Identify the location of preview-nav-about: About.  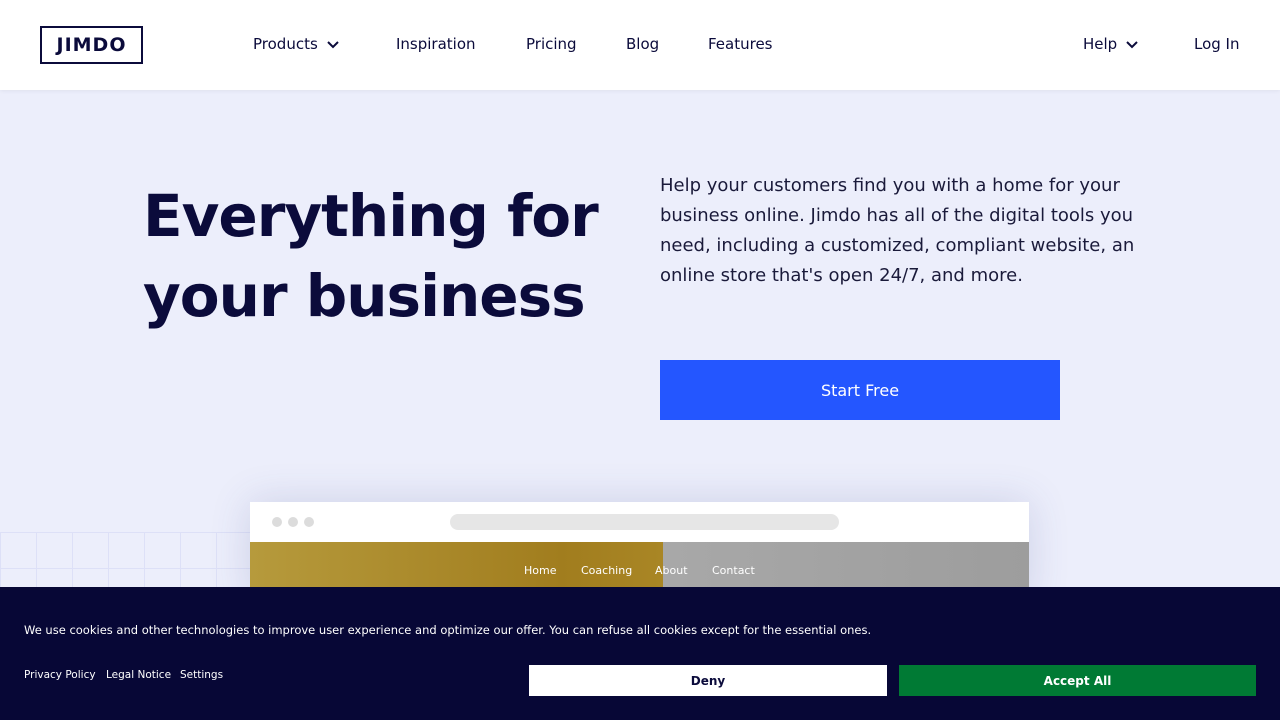
(671, 570).